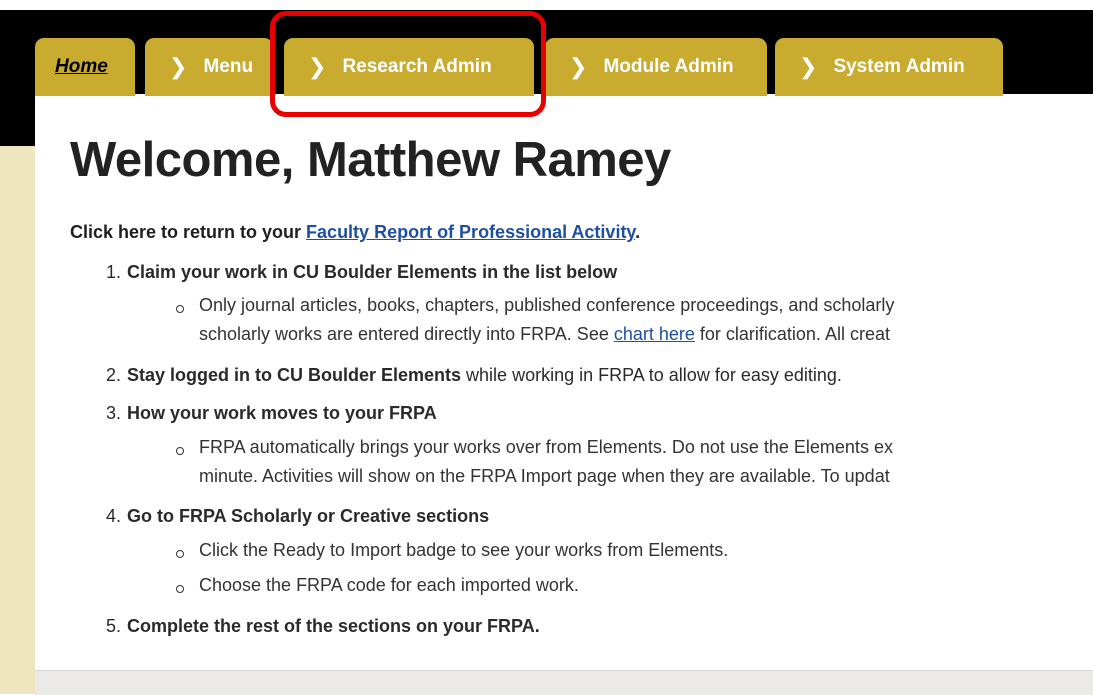 This screenshot has height=695, width=1093. What do you see at coordinates (81, 67) in the screenshot?
I see `tab-home-label: Home` at bounding box center [81, 67].